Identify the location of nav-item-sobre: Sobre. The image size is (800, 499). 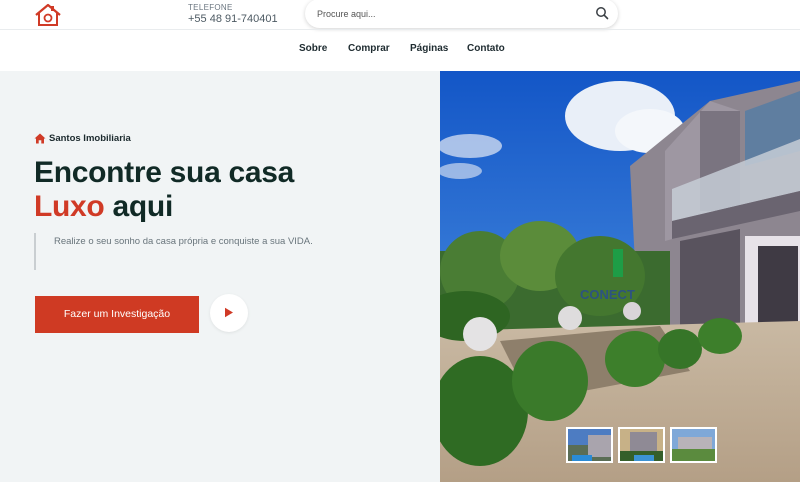
(313, 48).